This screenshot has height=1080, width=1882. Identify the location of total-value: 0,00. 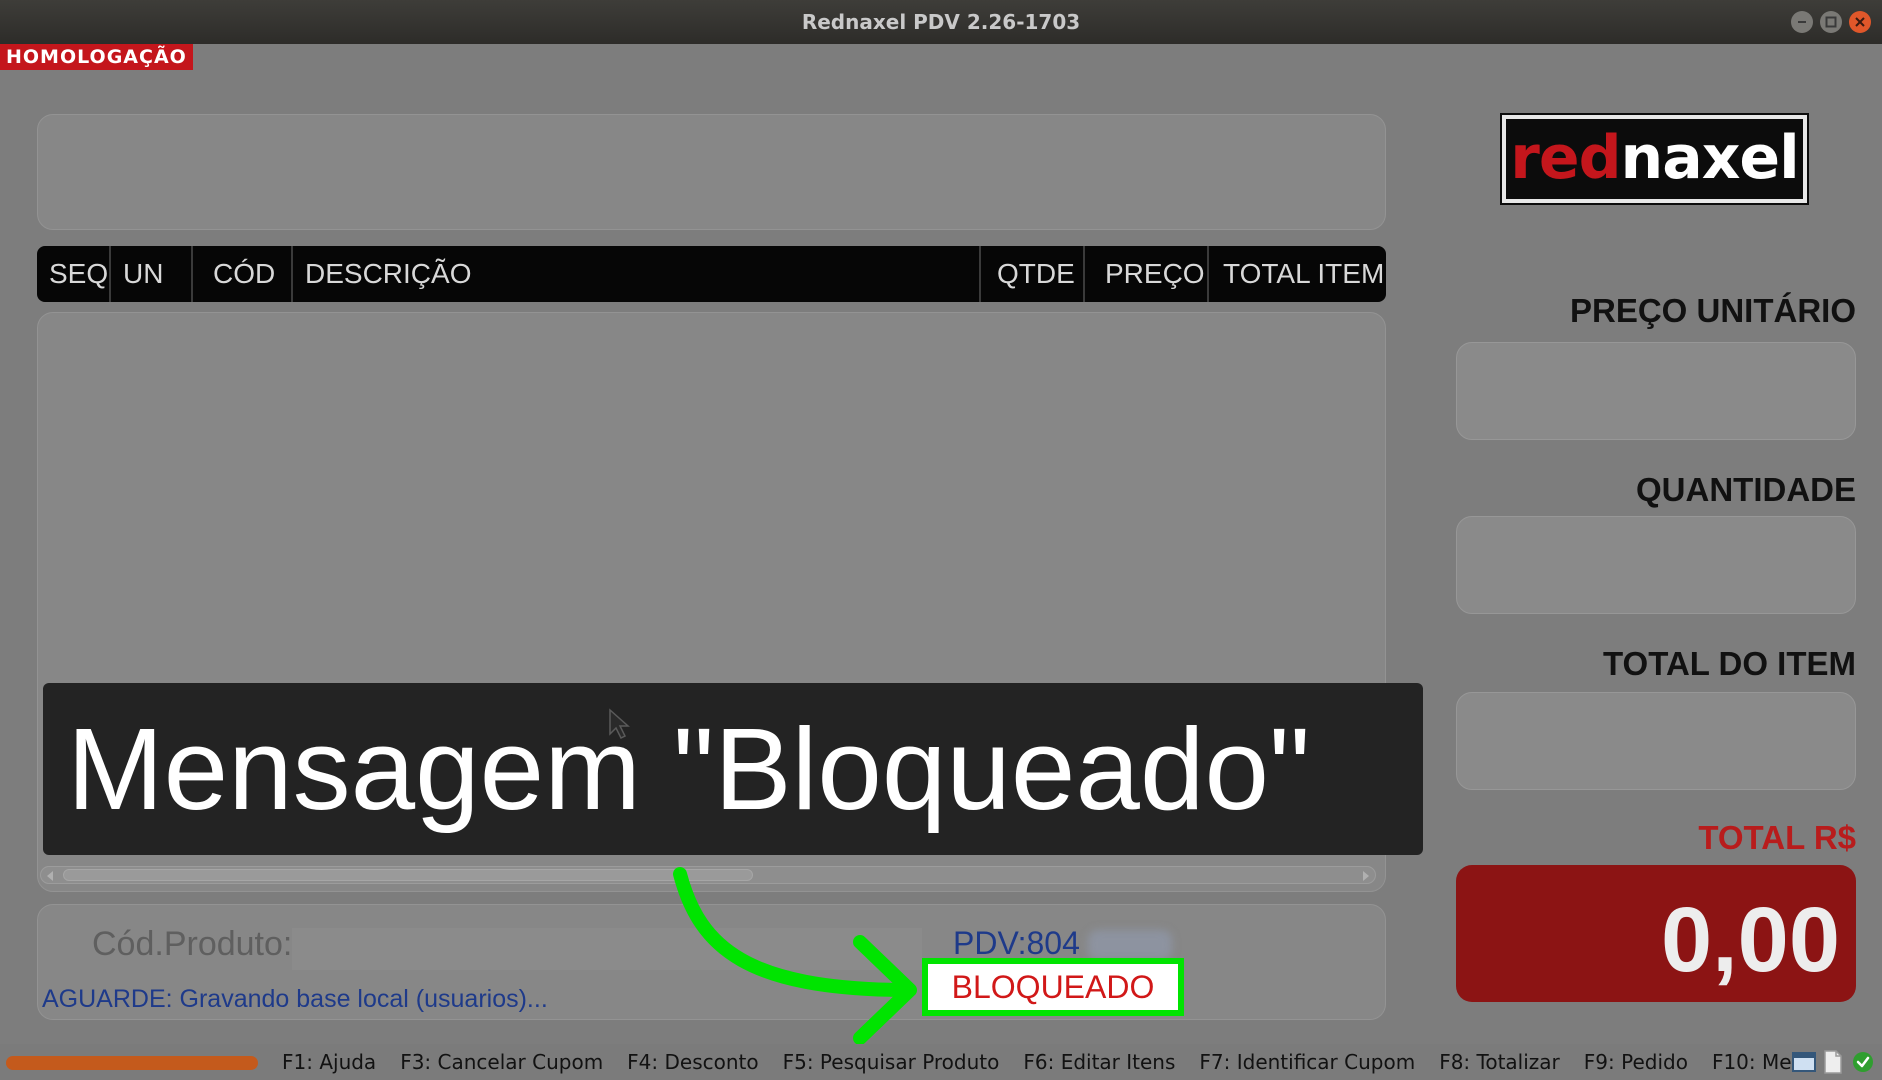
(1656, 933).